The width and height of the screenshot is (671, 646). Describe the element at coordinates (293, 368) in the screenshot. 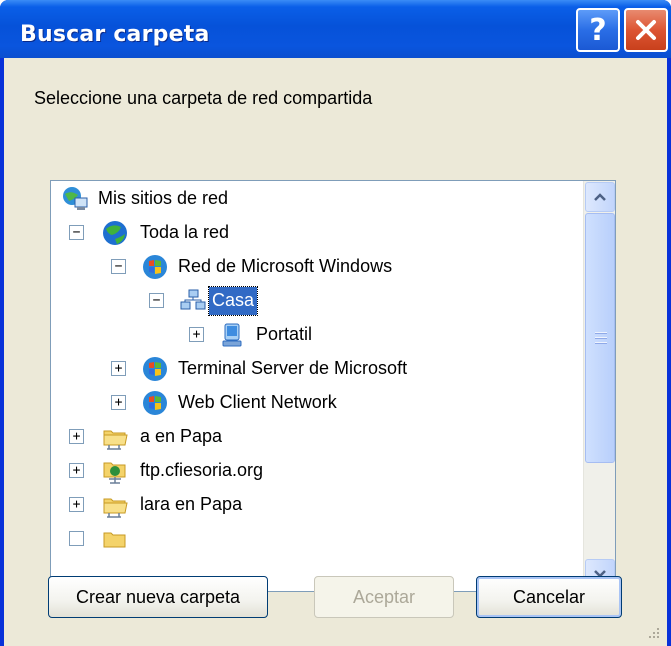

I see `tree-item-label: Terminal Server de Microsoft` at that location.